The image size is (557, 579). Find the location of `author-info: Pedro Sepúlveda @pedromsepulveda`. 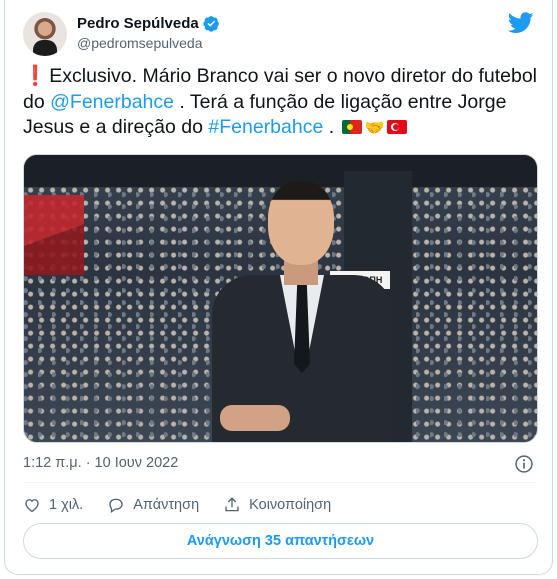

author-info: Pedro Sepúlveda @pedromsepulveda is located at coordinates (148, 32).